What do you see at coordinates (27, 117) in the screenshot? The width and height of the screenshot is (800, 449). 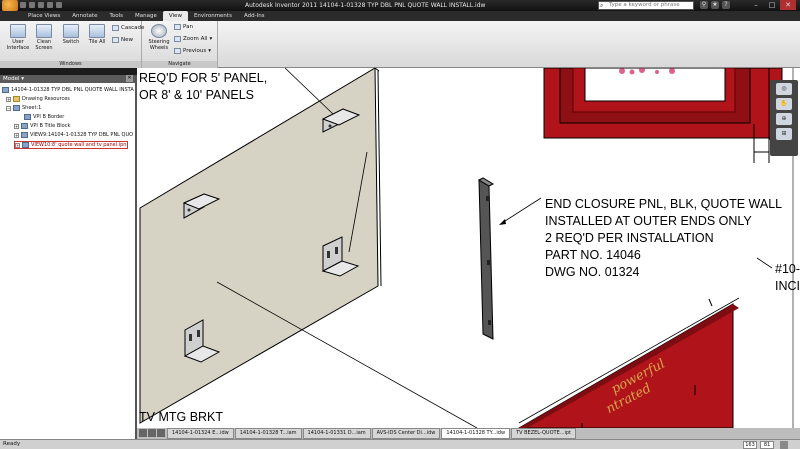 I see `border-icon` at bounding box center [27, 117].